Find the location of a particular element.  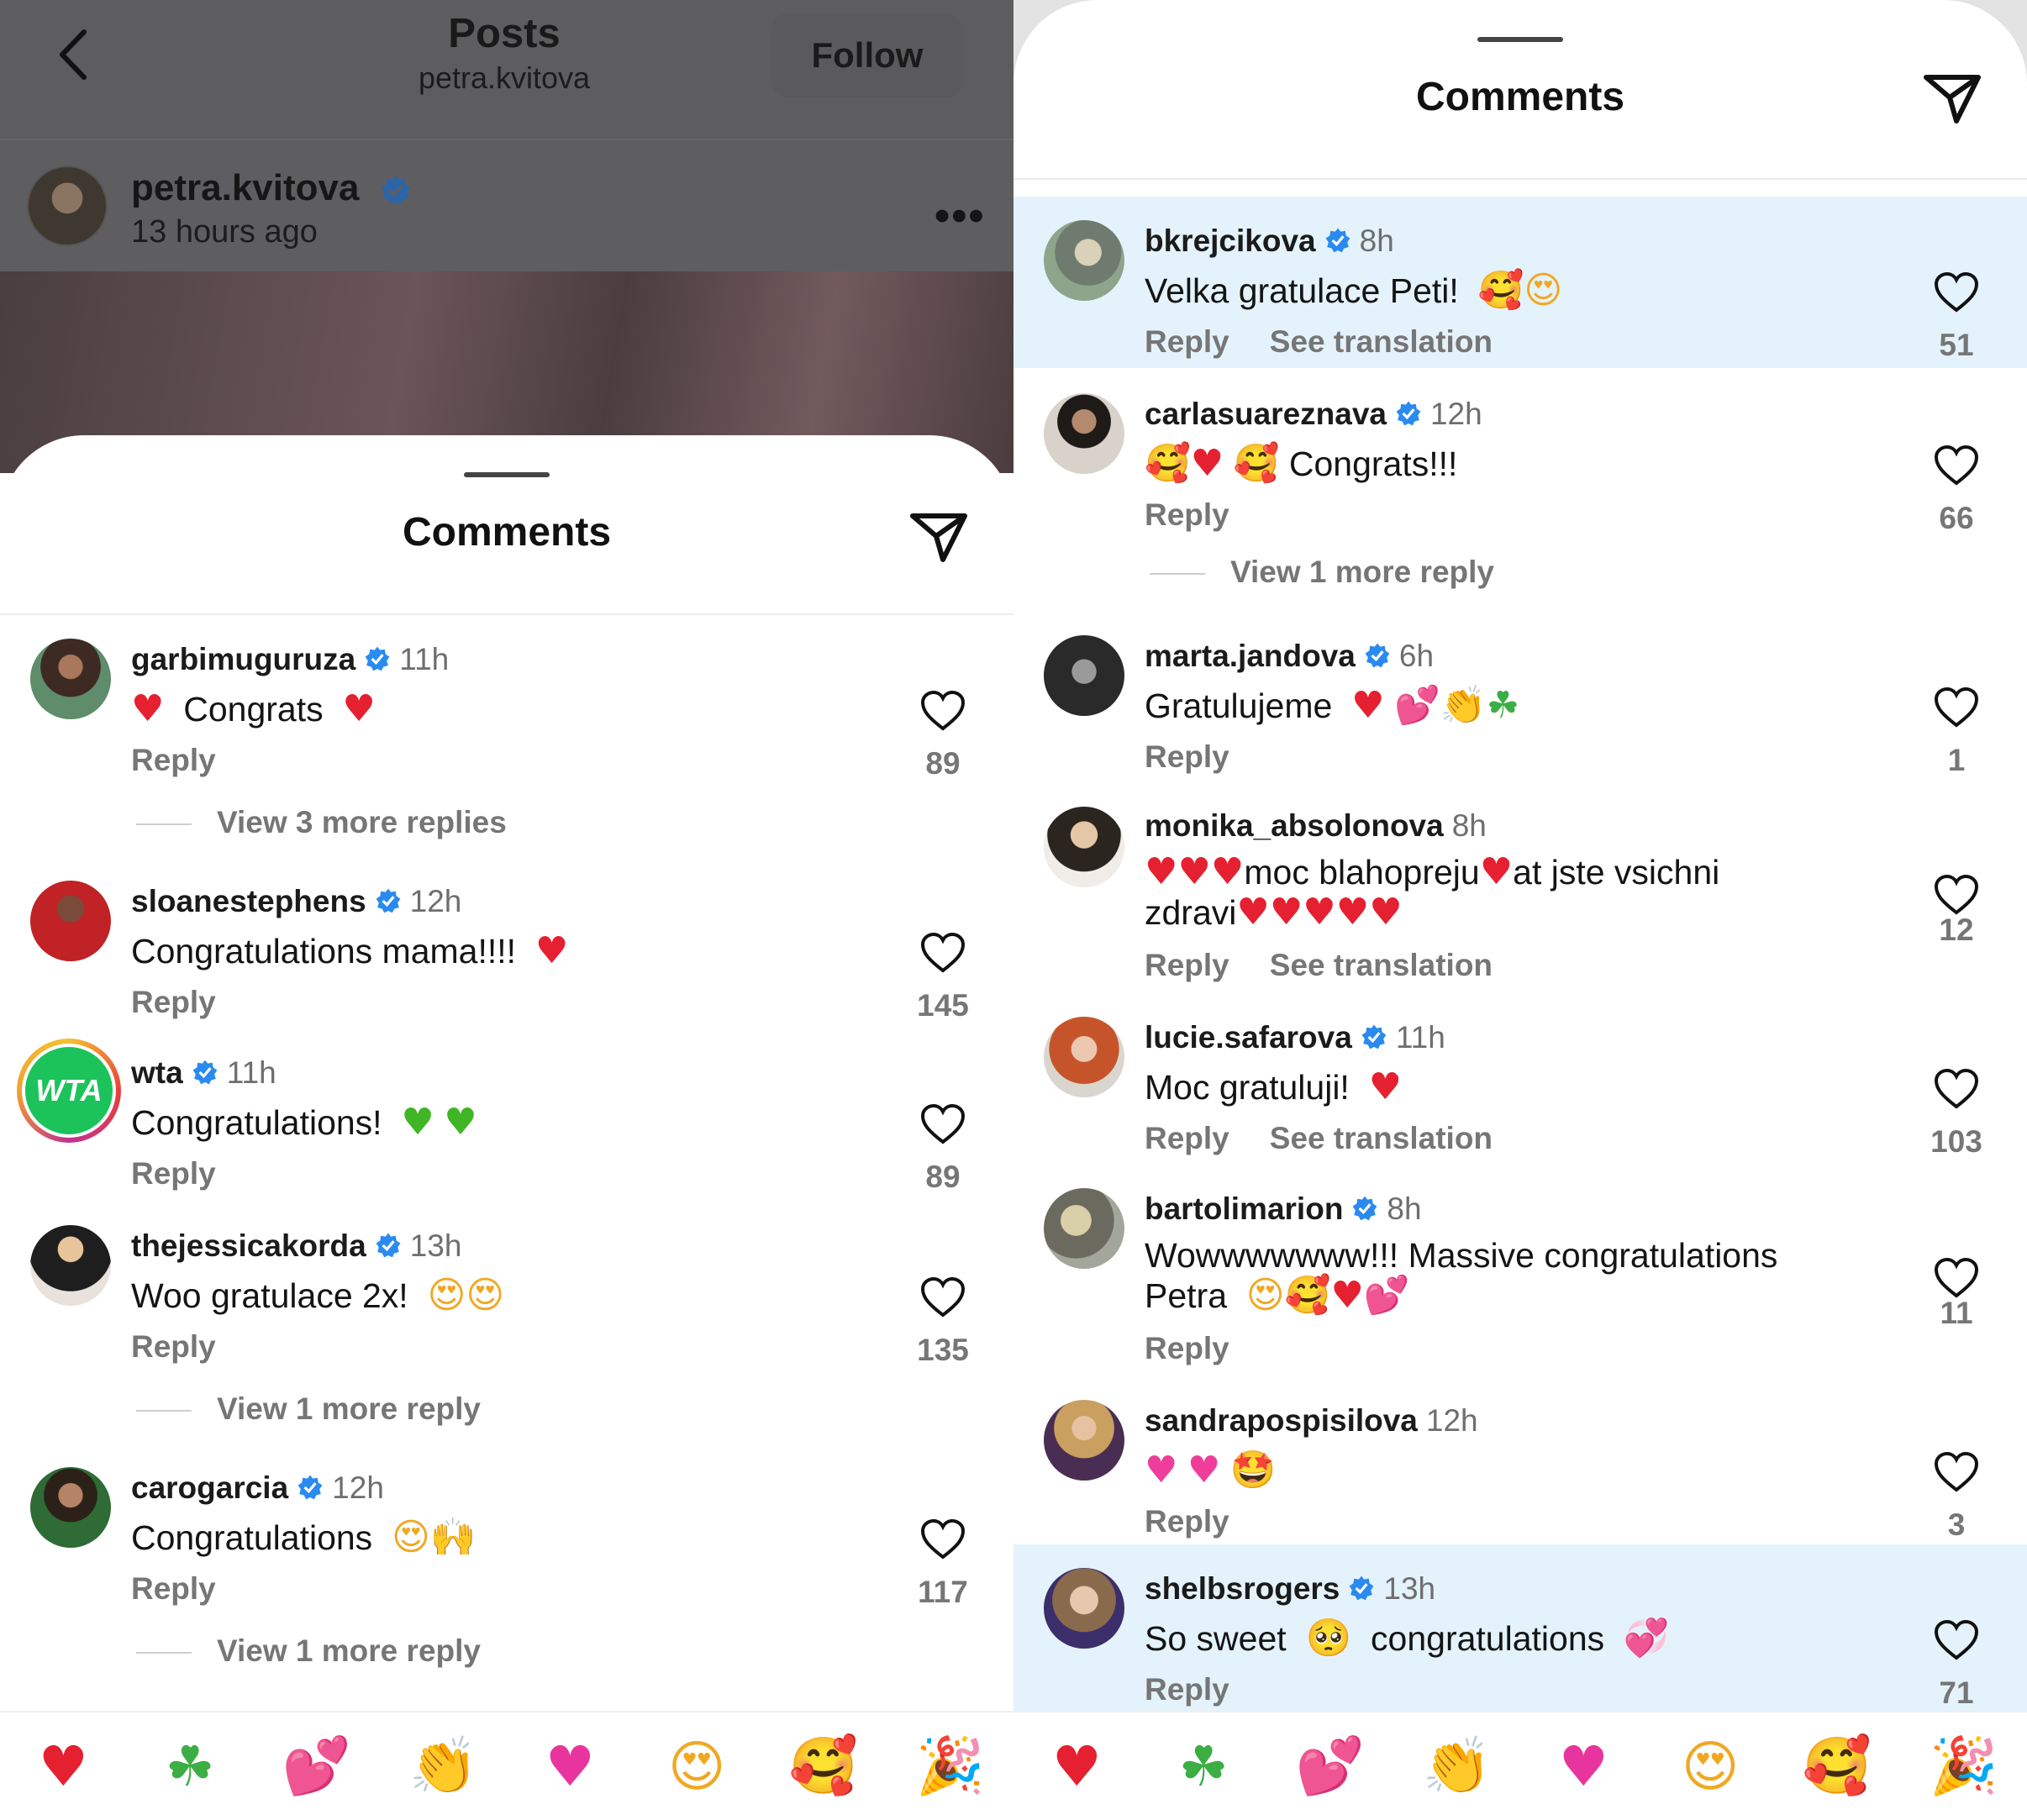

verified-badge-icon is located at coordinates (1374, 1036).